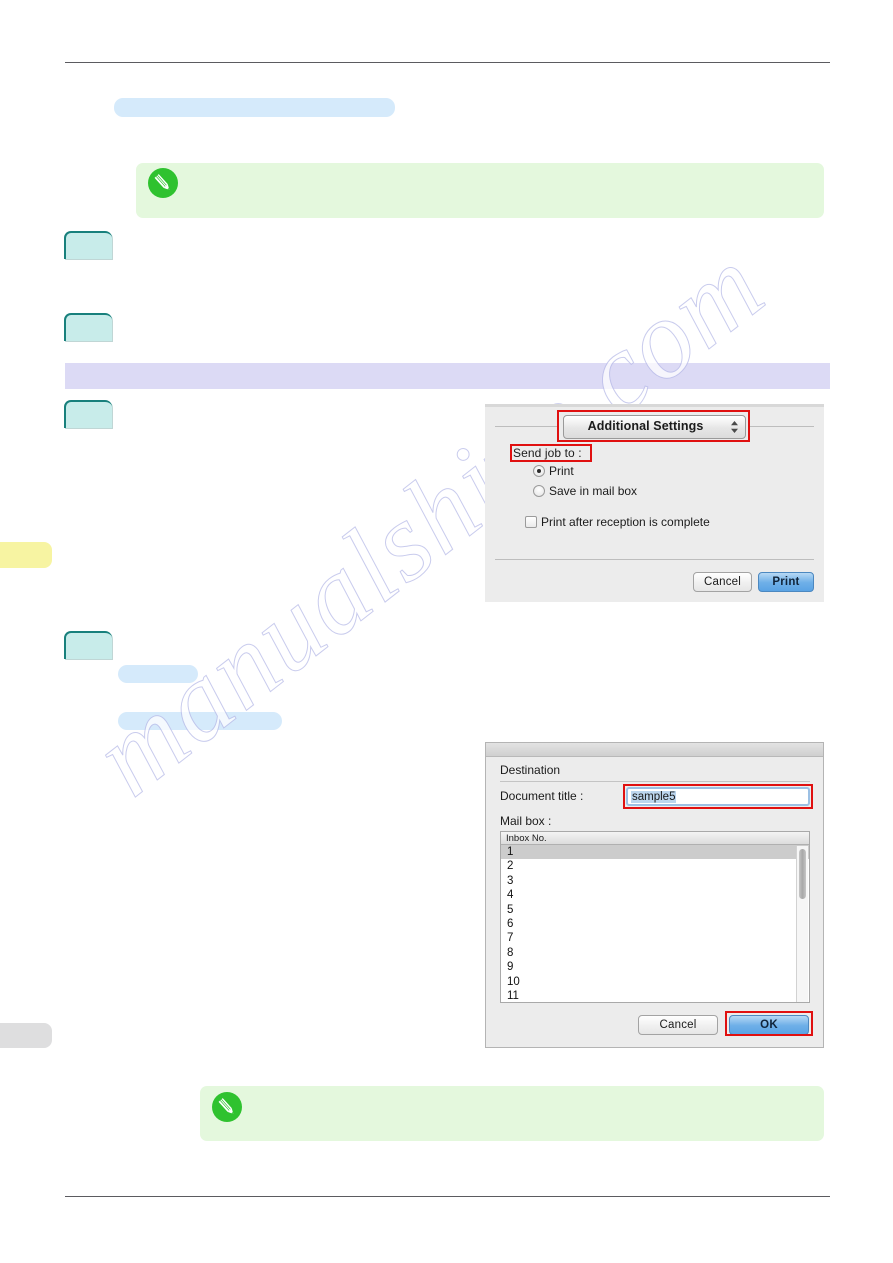 The width and height of the screenshot is (893, 1263). I want to click on destination-divider, so click(655, 781).